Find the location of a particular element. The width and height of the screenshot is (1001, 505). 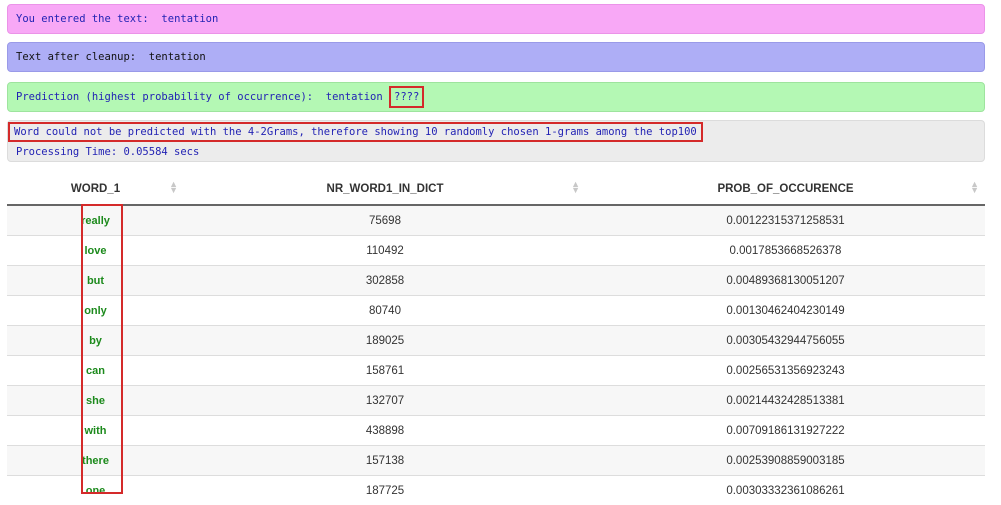

prediction-input-word: tentation is located at coordinates (354, 97).